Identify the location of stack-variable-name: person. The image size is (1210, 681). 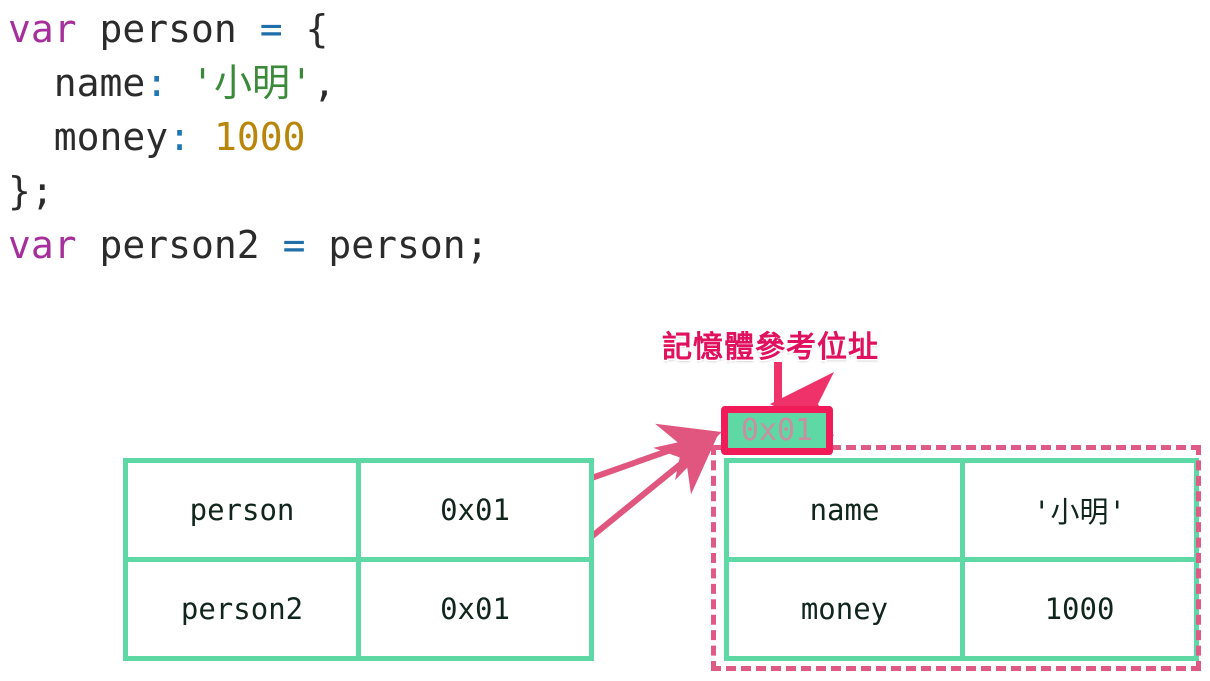
(242, 510).